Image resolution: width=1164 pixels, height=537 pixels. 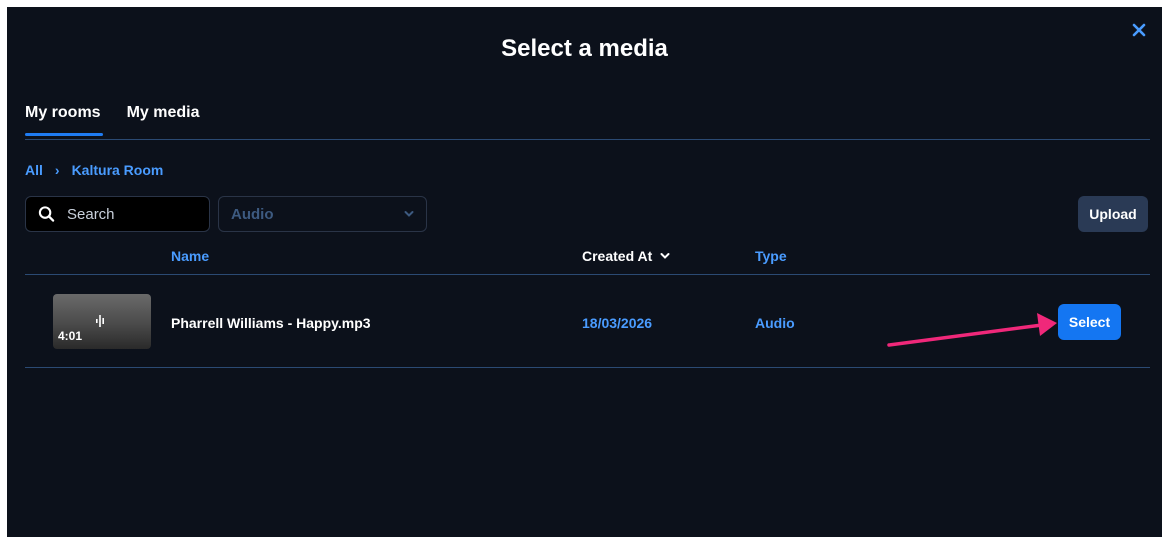 I want to click on upload-button: Upload, so click(x=1113, y=214).